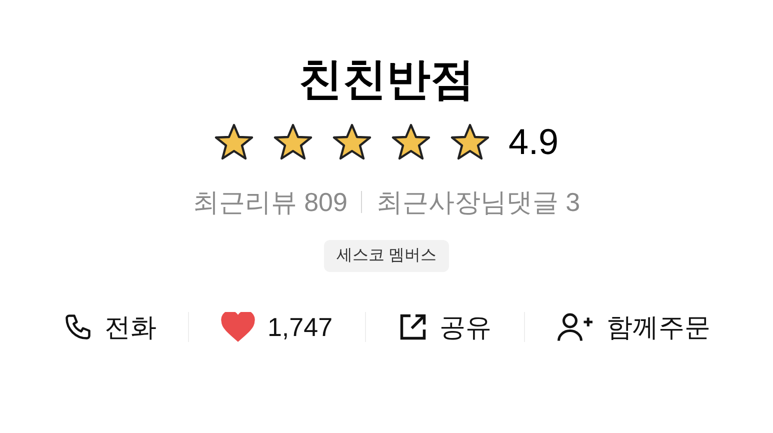  I want to click on rating-value: 4.9, so click(533, 142).